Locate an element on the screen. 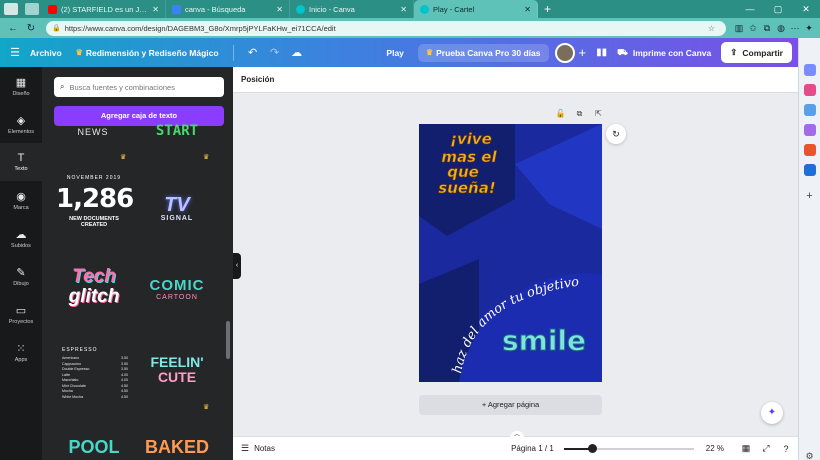 The height and width of the screenshot is (460, 820). duplicate-icon: ⧉ is located at coordinates (579, 114).